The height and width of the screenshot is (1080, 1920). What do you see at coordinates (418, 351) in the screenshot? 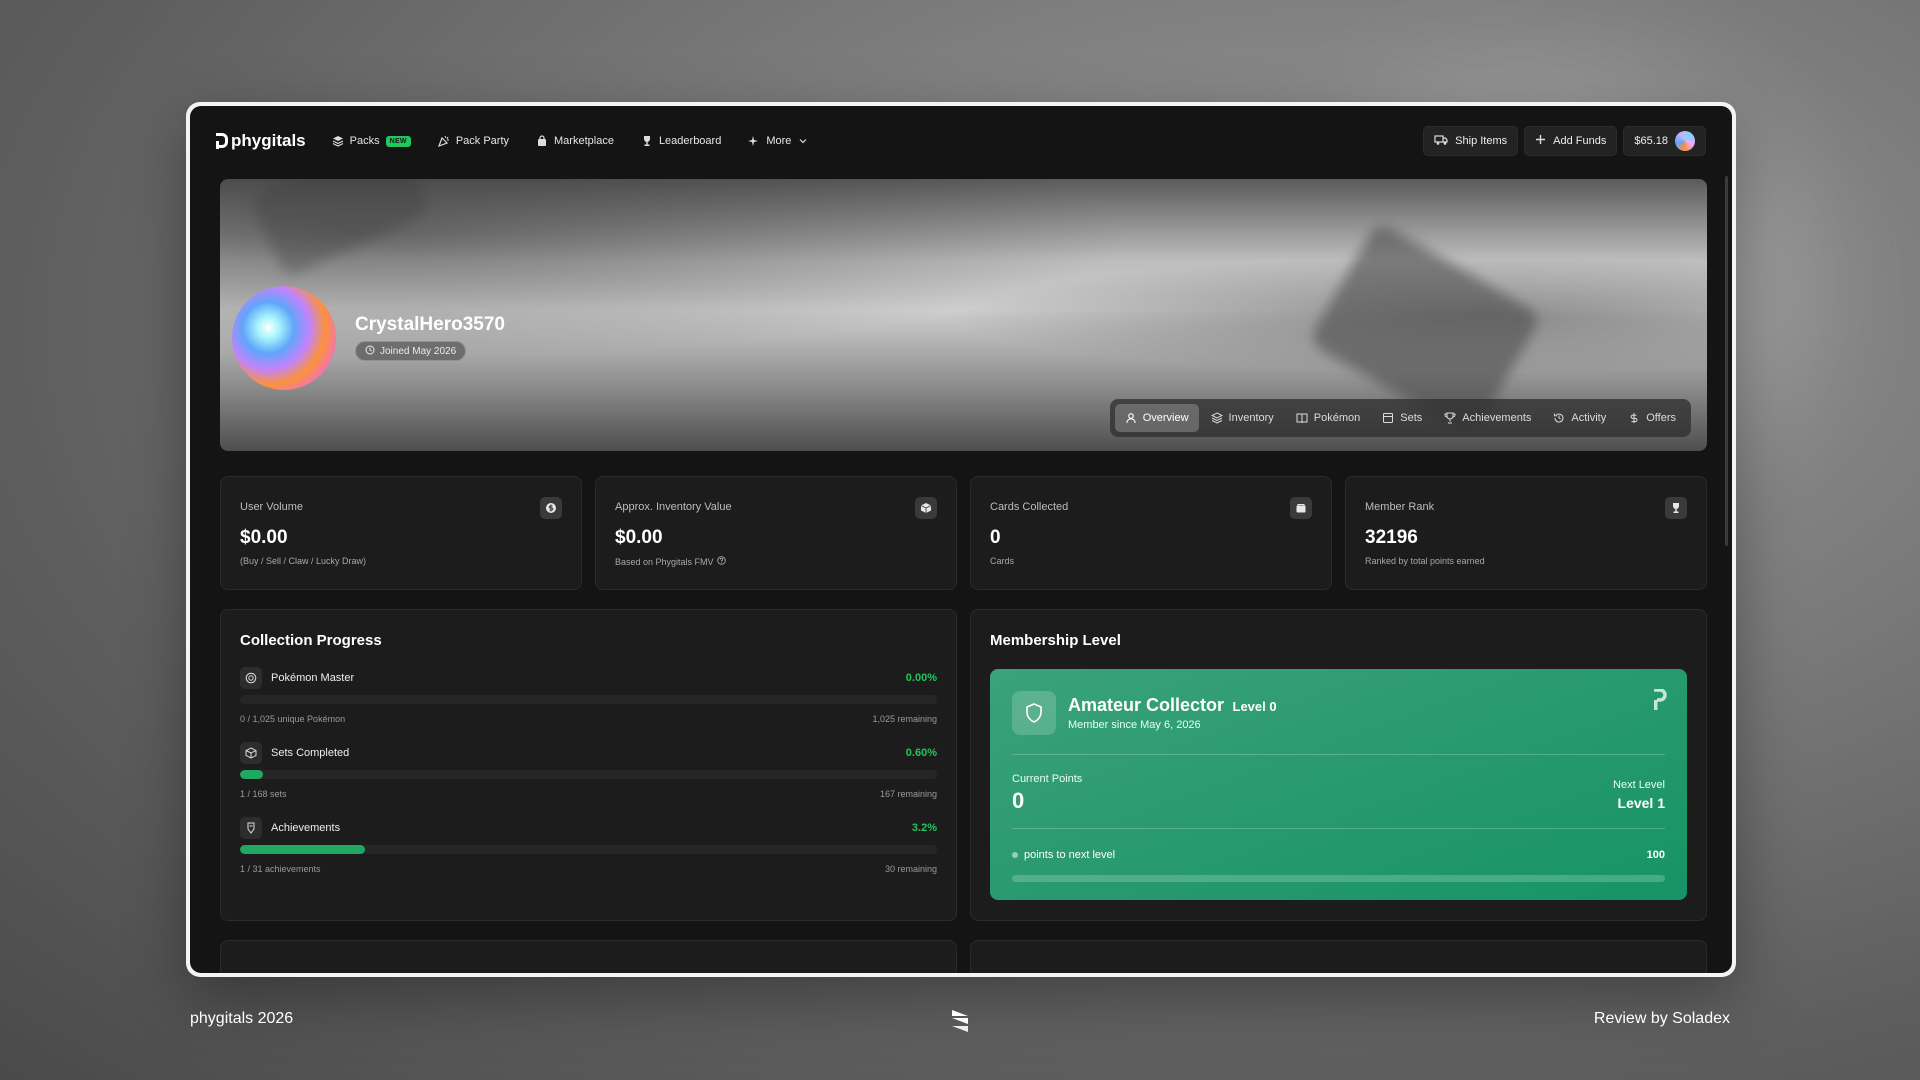
I see `joined-label: Joined May 2026` at bounding box center [418, 351].